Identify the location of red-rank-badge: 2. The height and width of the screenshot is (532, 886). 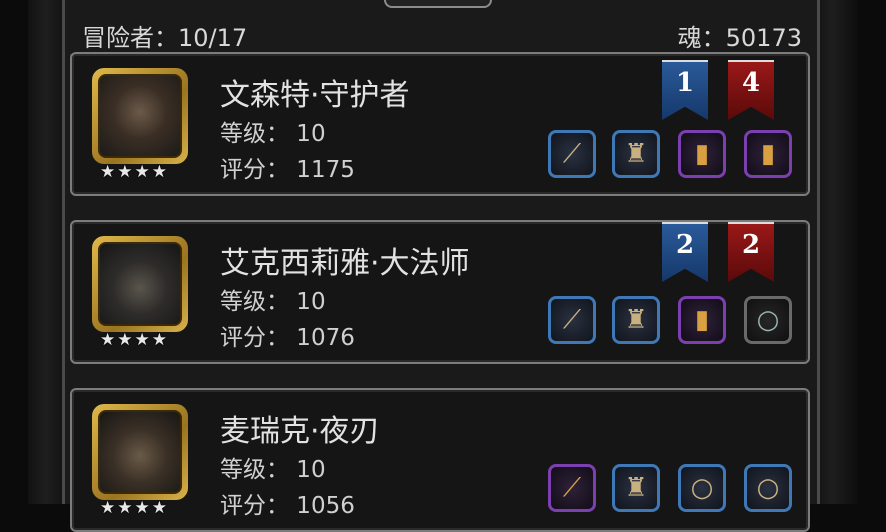
(751, 252).